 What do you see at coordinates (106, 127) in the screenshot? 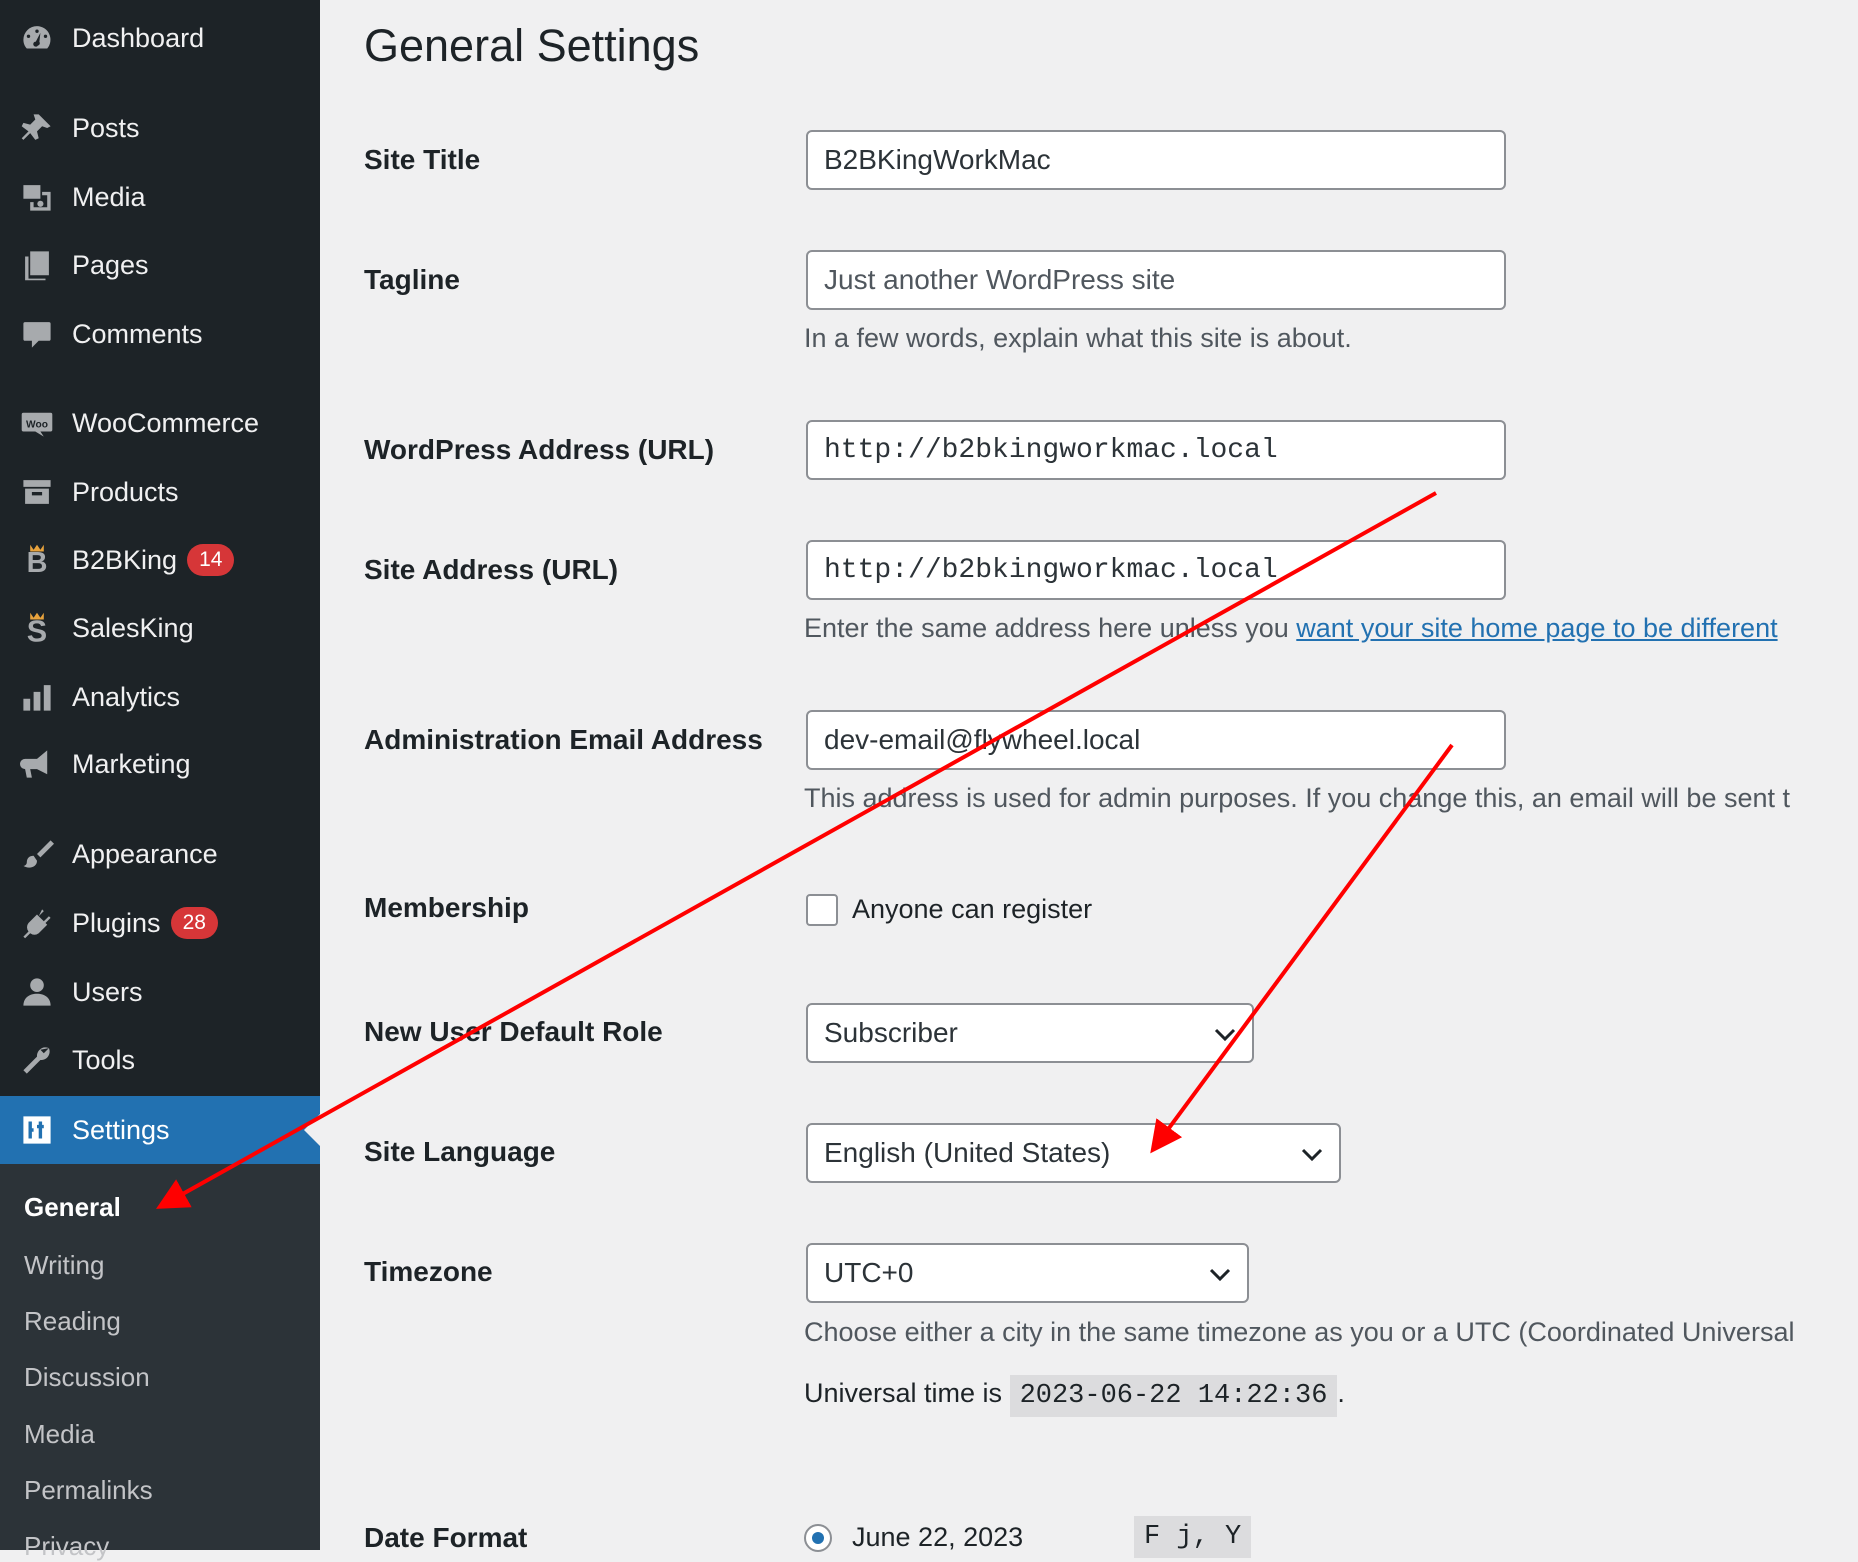
I see `sidebar-item-label: Posts` at bounding box center [106, 127].